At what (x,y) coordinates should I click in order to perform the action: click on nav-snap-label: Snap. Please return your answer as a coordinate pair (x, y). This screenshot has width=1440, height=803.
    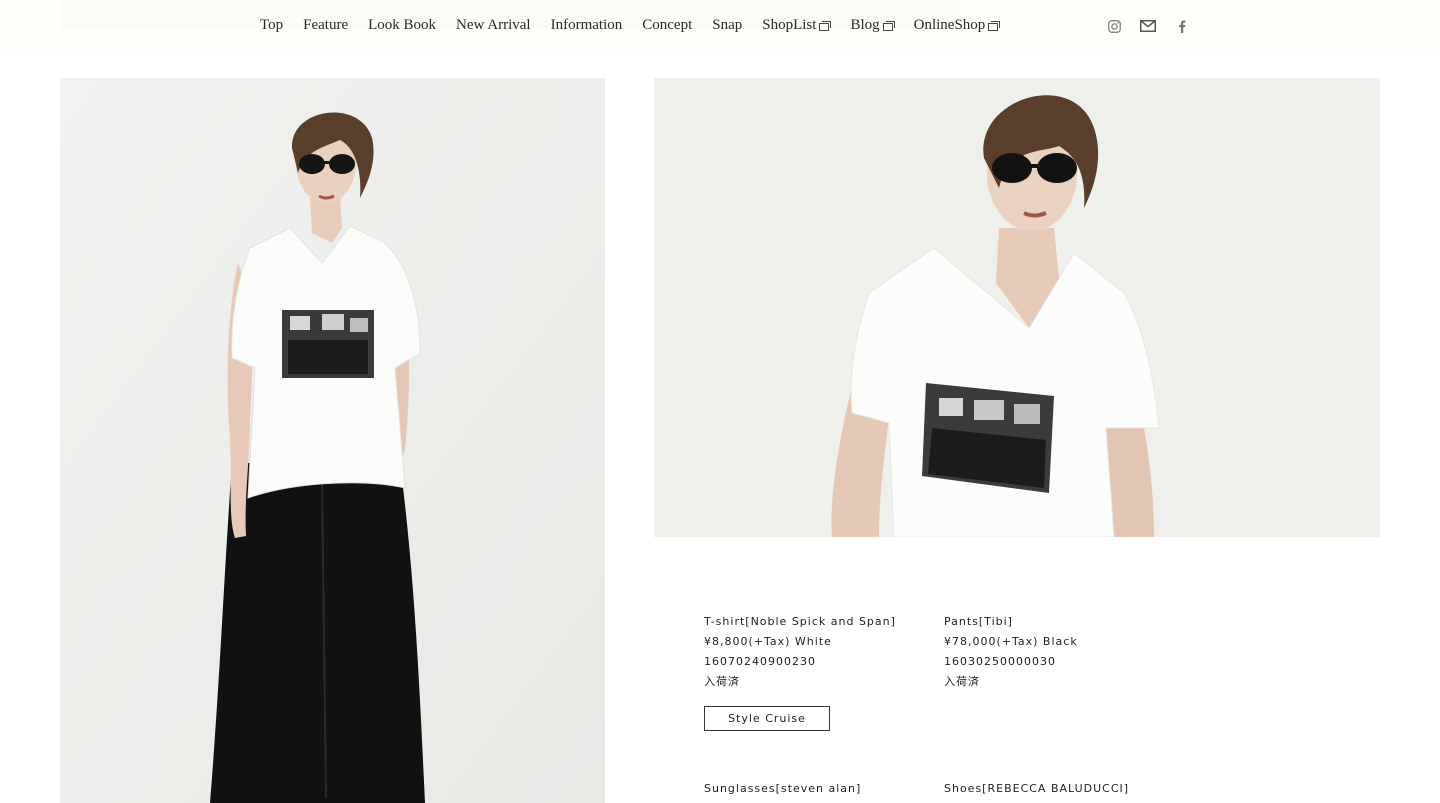
    Looking at the image, I should click on (727, 25).